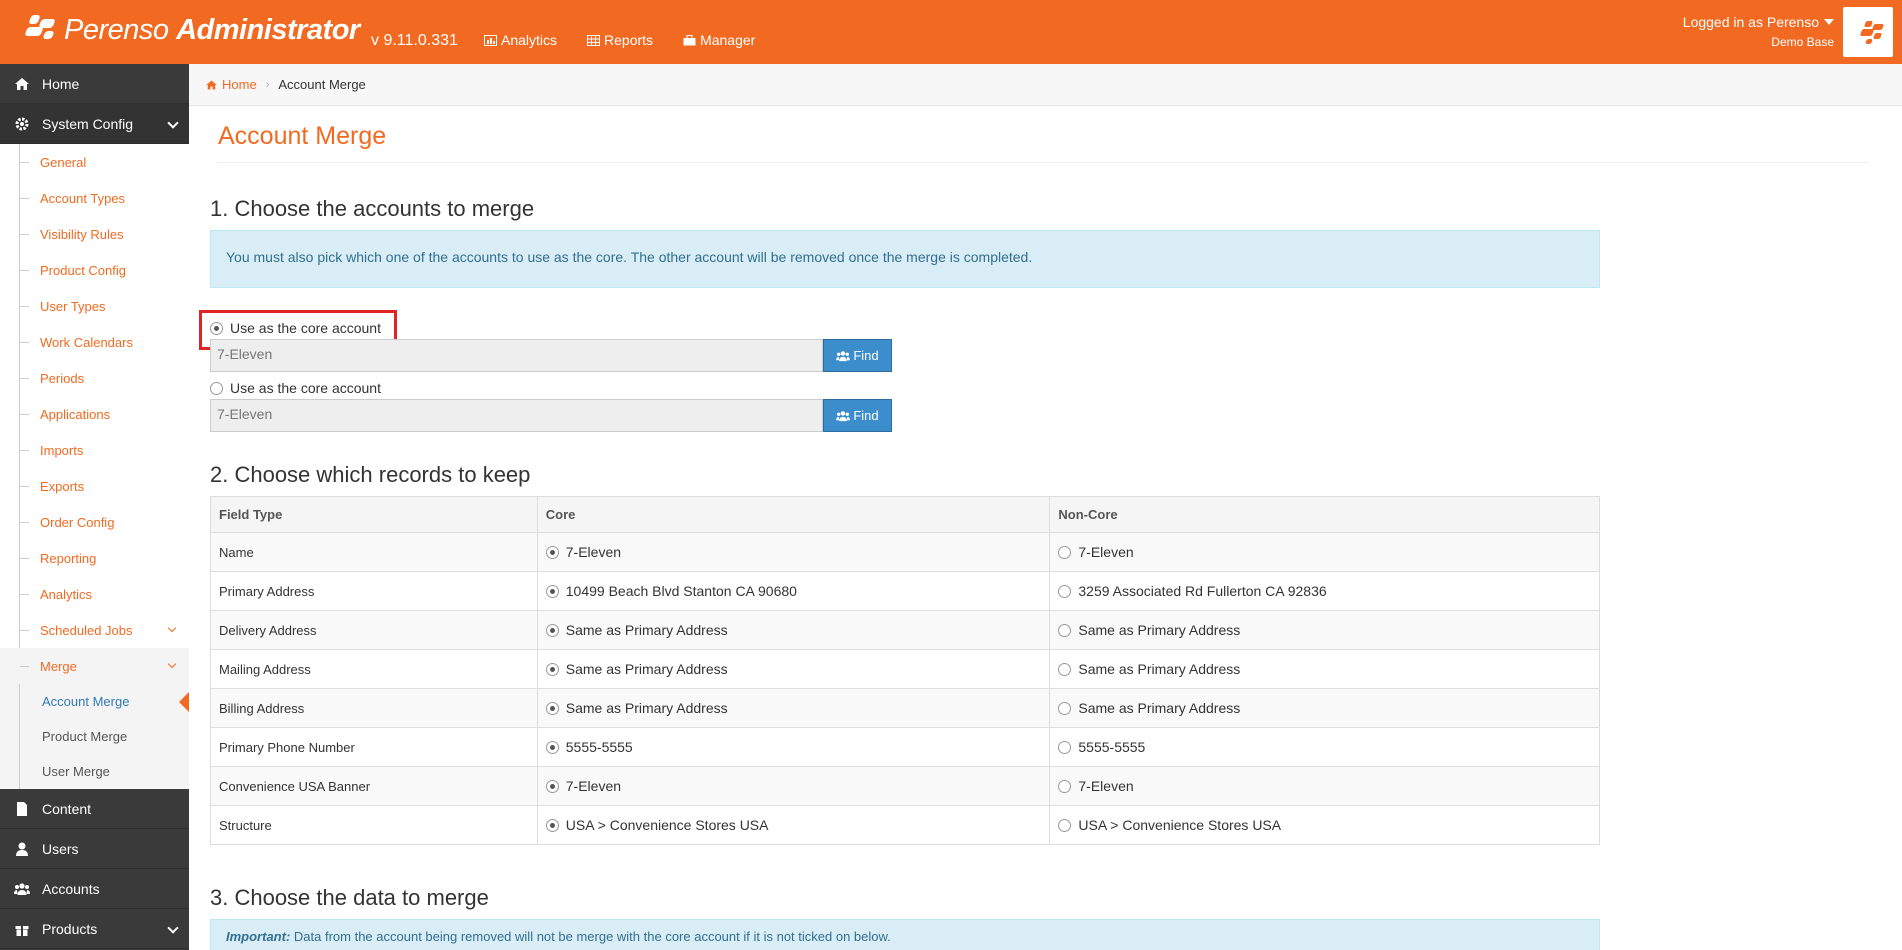 The width and height of the screenshot is (1902, 950). I want to click on core-cell: Same as Primary Address, so click(793, 630).